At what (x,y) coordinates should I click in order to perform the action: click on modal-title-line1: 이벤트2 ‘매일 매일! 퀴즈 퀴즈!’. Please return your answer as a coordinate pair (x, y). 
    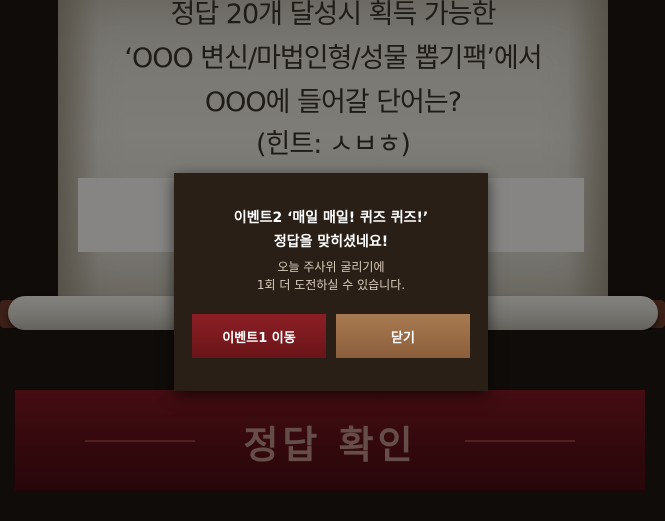
    Looking at the image, I should click on (331, 218).